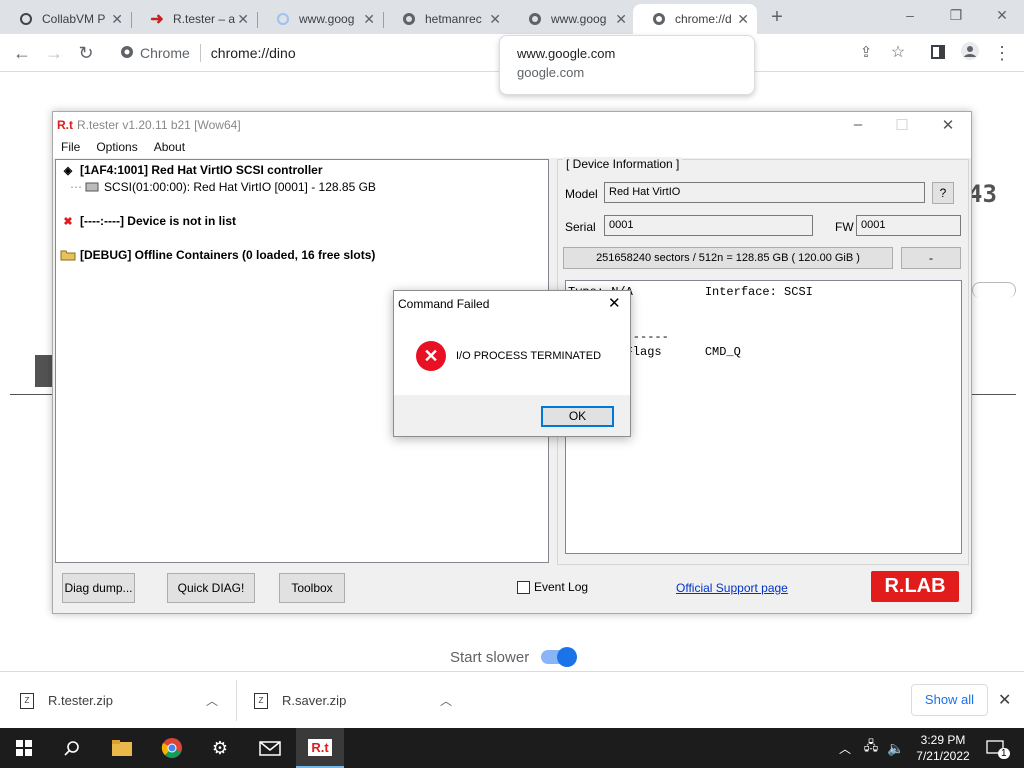 This screenshot has width=1024, height=768. I want to click on serial-field: 0001, so click(708, 225).